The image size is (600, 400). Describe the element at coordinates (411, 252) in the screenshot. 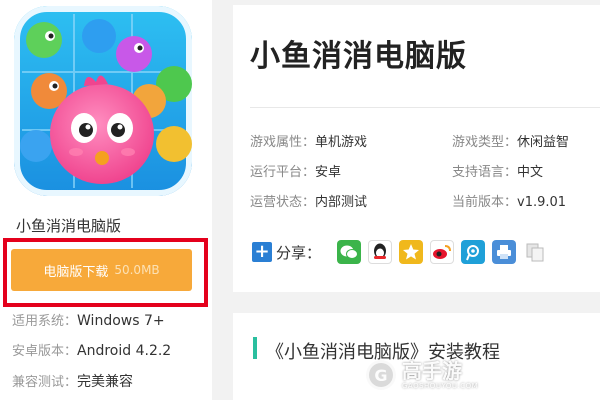

I see `qzone-icon` at that location.